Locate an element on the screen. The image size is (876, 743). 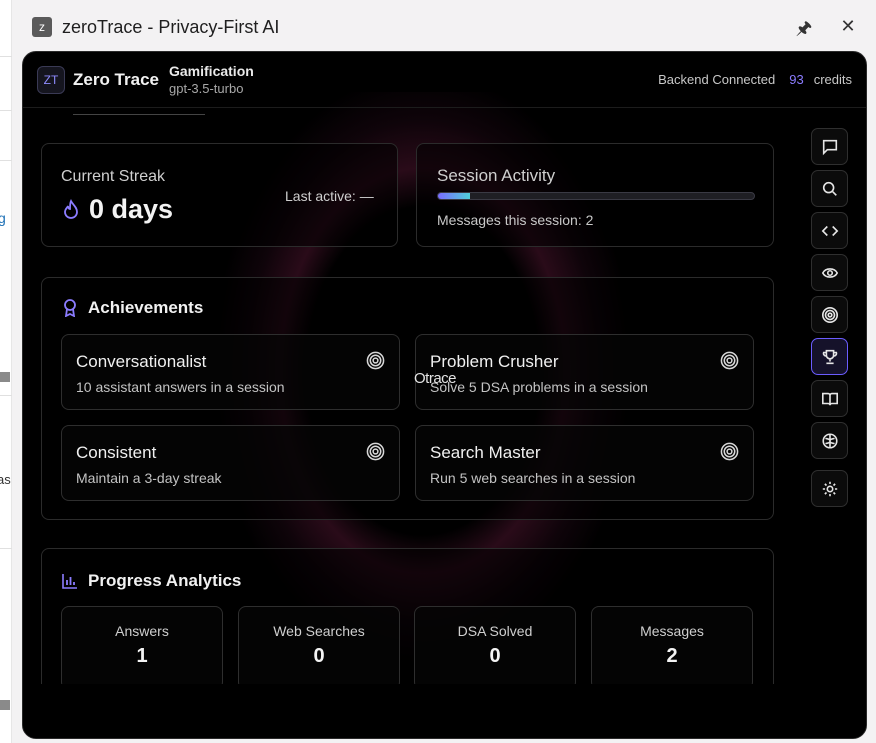
credits-value: 93 is located at coordinates (796, 79).